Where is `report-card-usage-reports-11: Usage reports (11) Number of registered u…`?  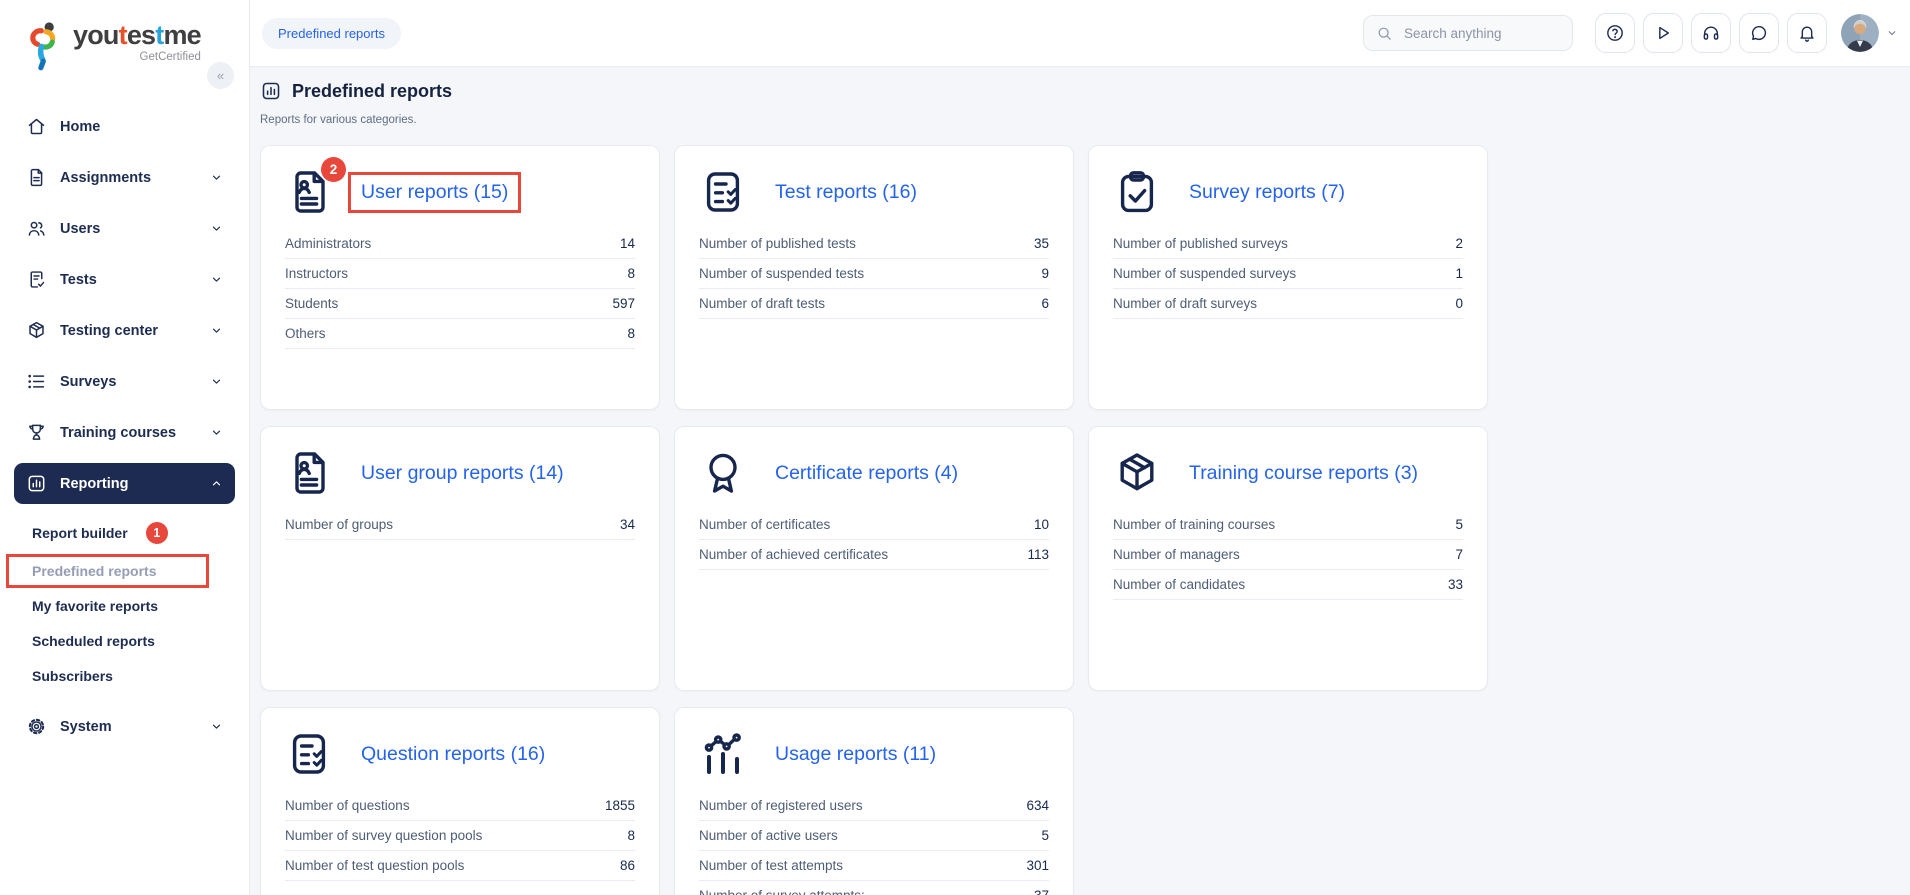 report-card-usage-reports-11: Usage reports (11) Number of registered u… is located at coordinates (874, 801).